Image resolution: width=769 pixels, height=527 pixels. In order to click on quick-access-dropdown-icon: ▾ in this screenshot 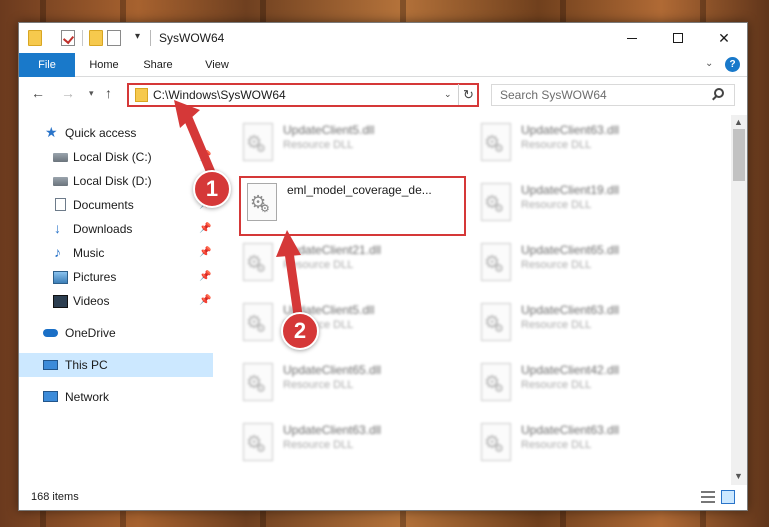, I will do `click(137, 36)`.